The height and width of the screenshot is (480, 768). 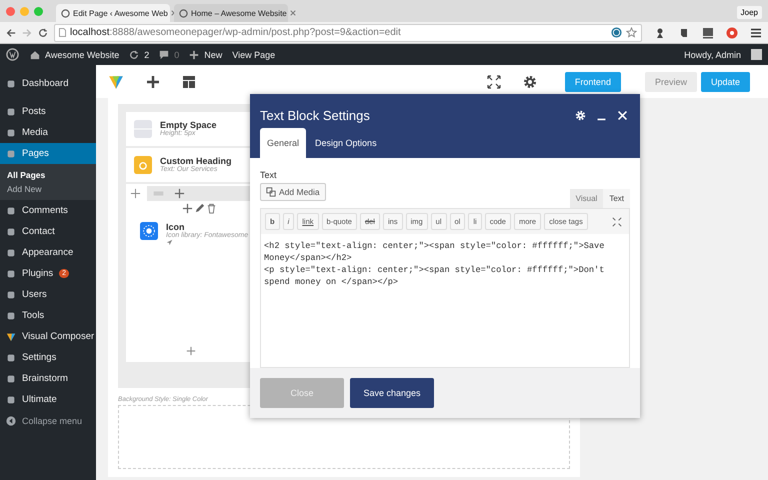 I want to click on submenu-item: All Pages, so click(x=48, y=175).